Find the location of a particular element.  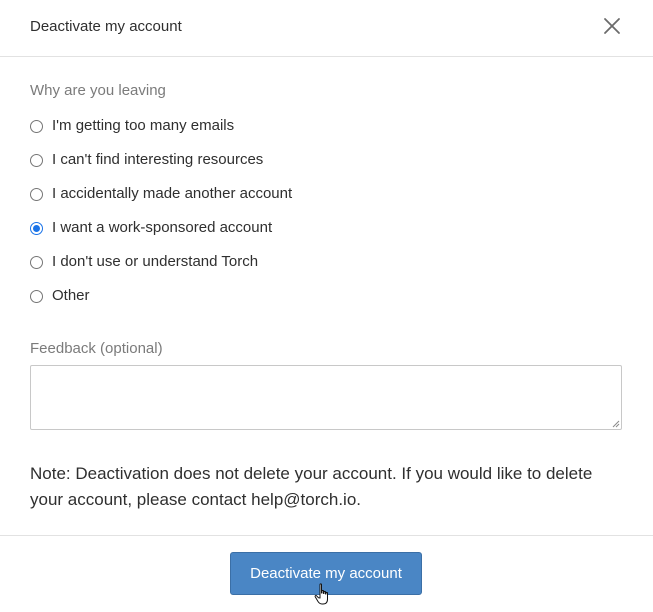

reason-option-too-many-emails: I'm getting too many emails is located at coordinates (132, 126).